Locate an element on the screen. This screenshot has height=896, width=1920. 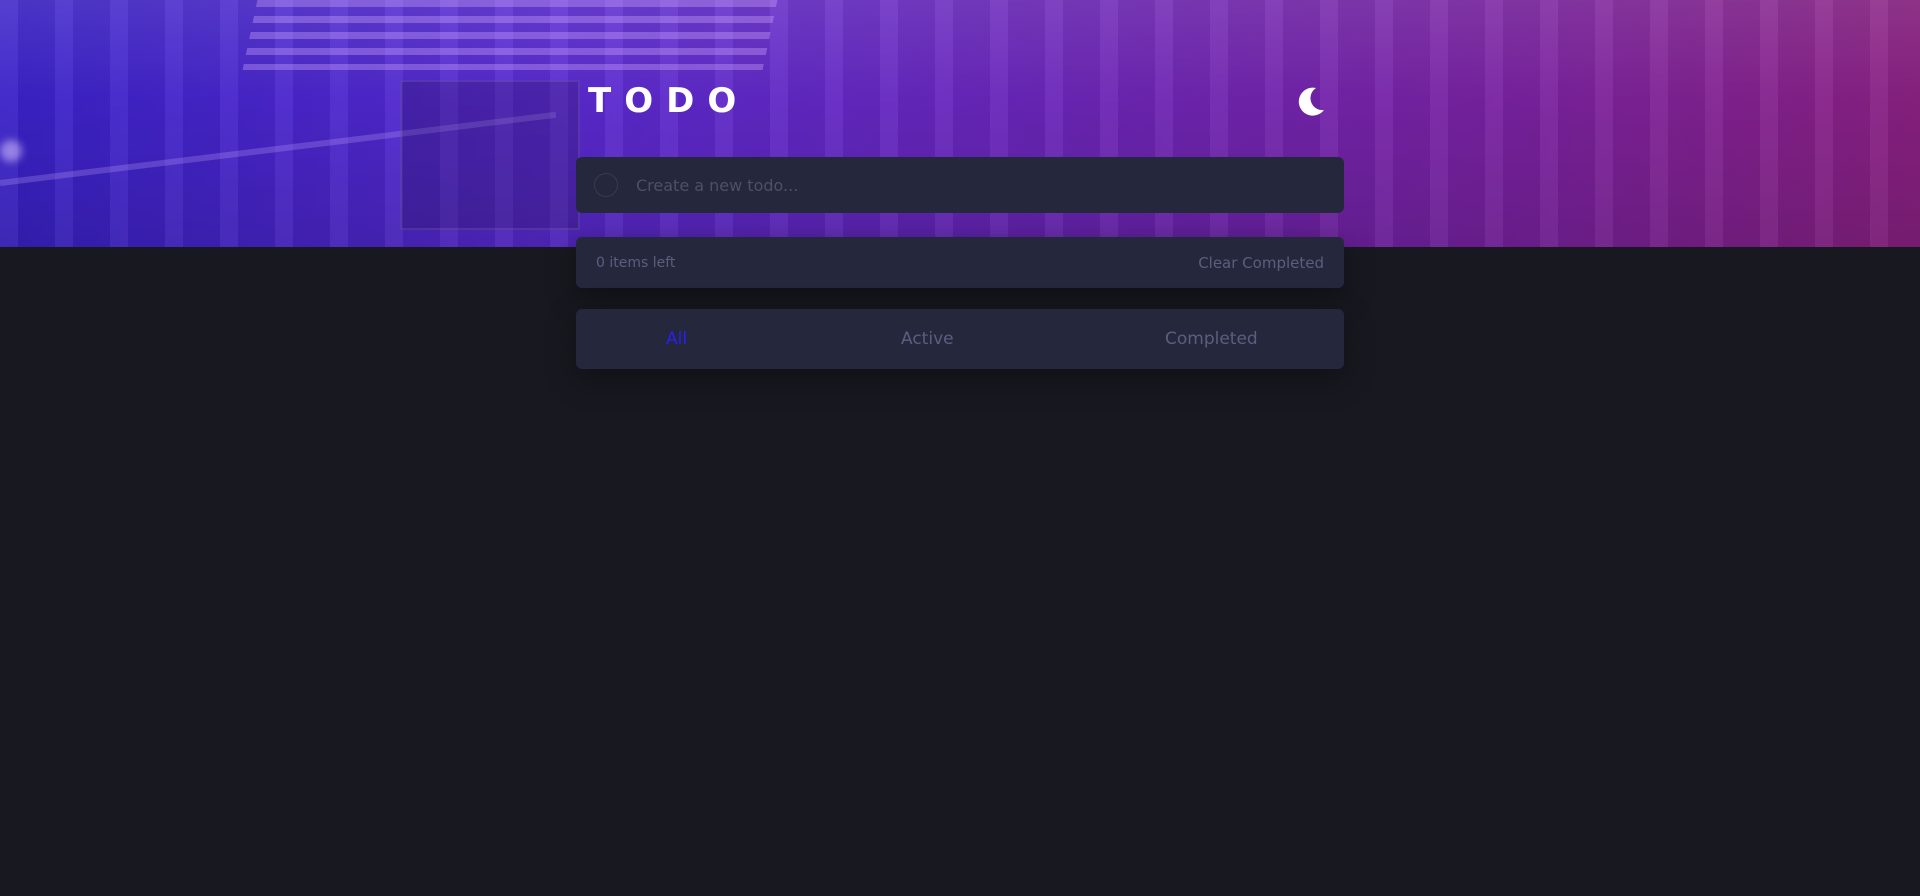
theme-toggle-button is located at coordinates (1311, 101).